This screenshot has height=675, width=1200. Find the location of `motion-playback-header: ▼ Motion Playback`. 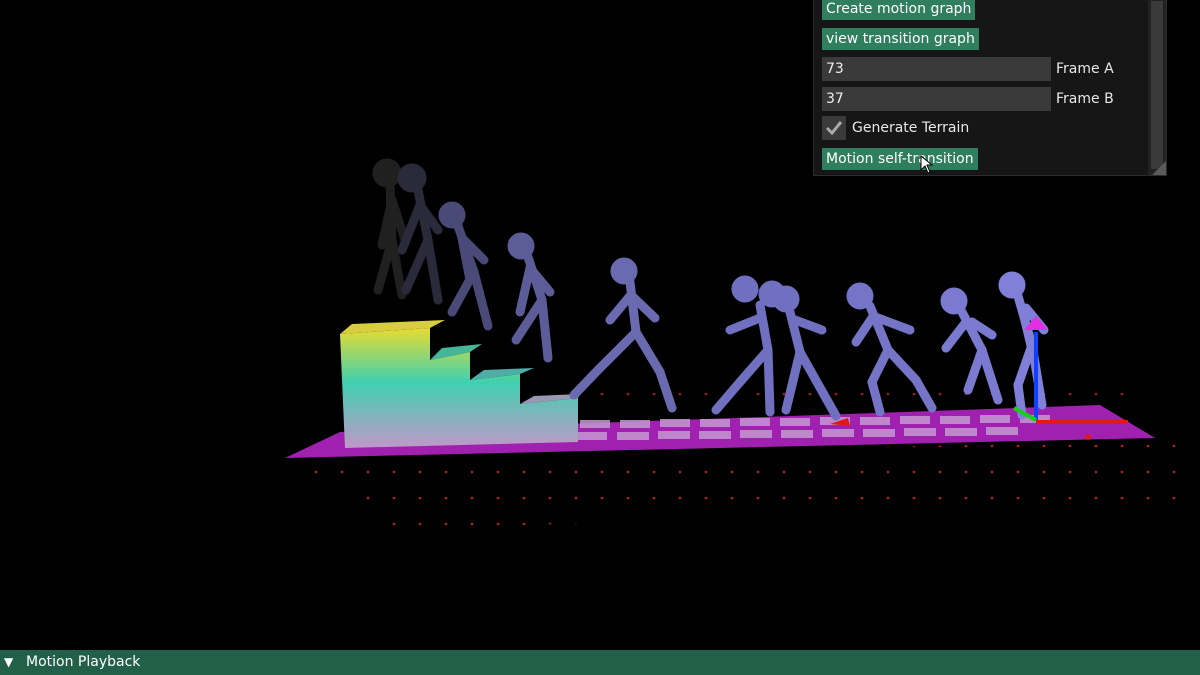

motion-playback-header: ▼ Motion Playback is located at coordinates (600, 662).